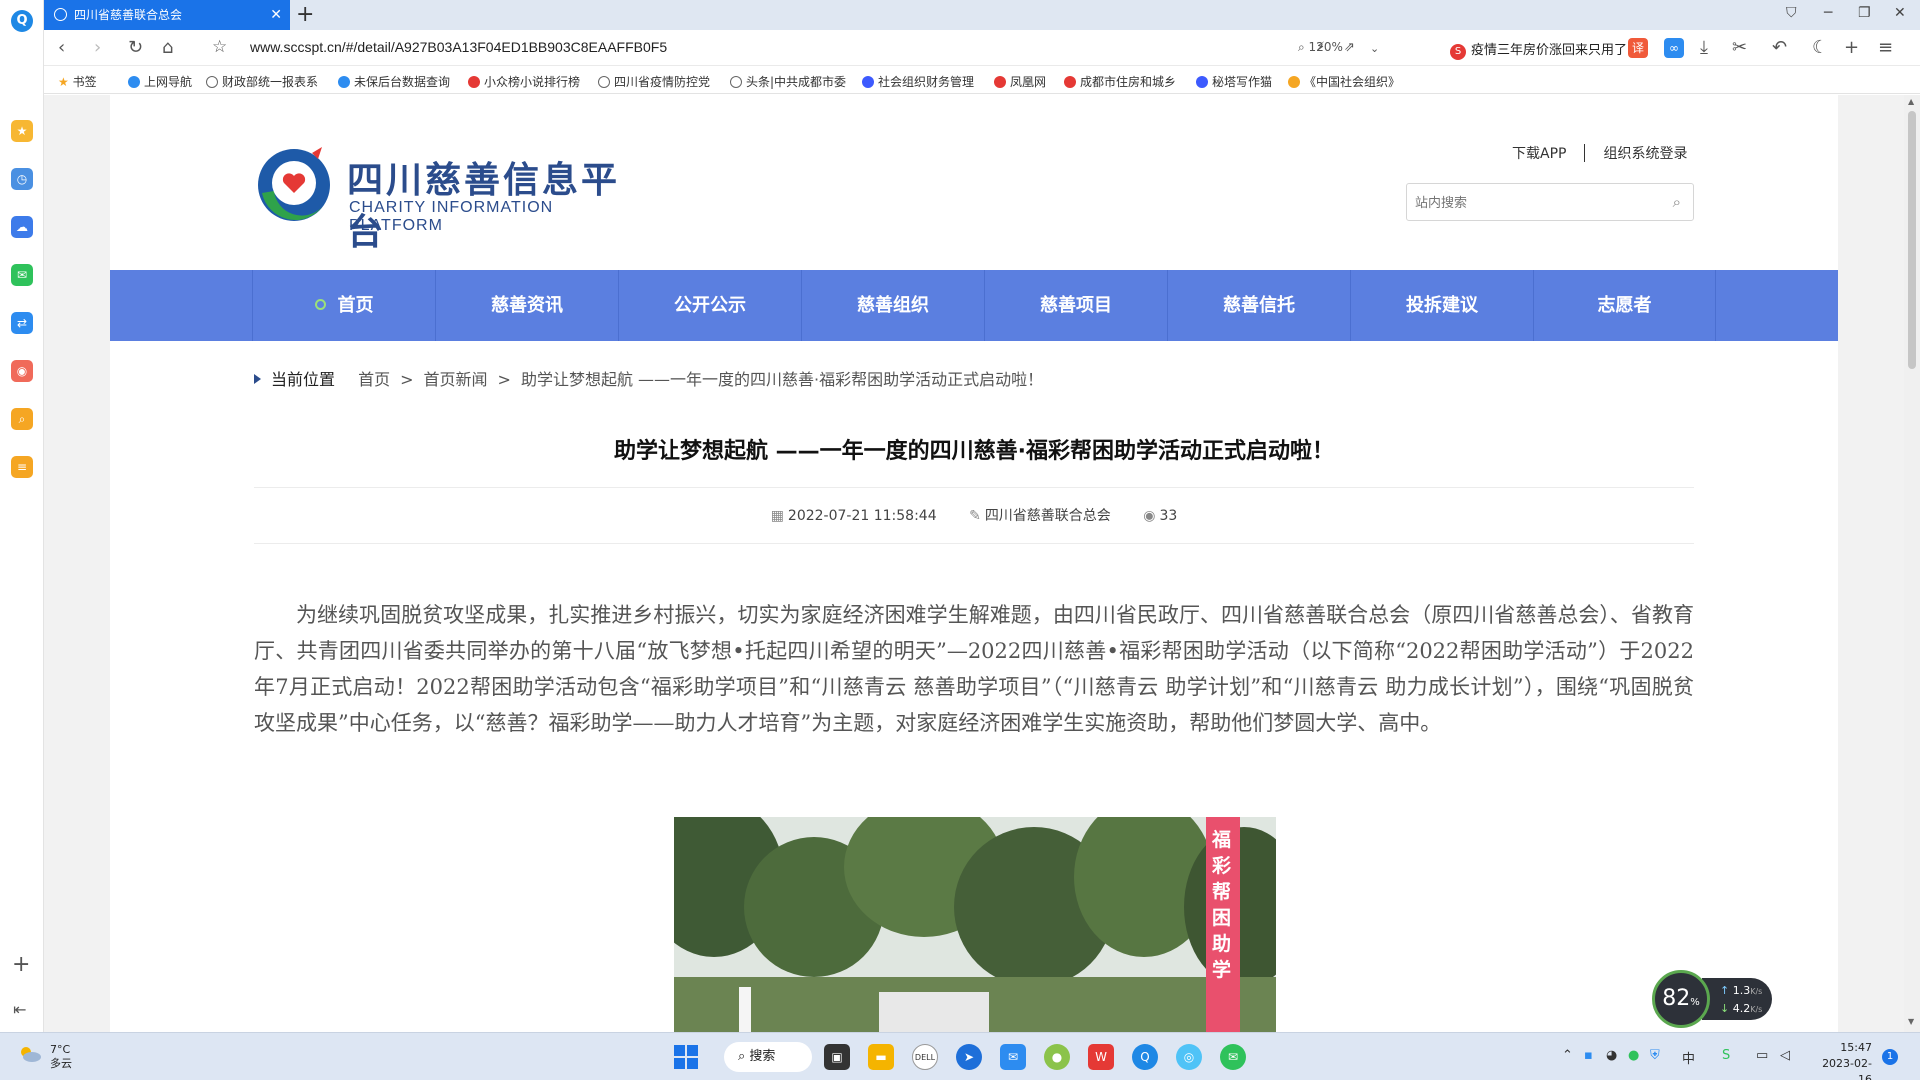 Image resolution: width=1920 pixels, height=1080 pixels. I want to click on nav-public-notice: 公开公示, so click(709, 305).